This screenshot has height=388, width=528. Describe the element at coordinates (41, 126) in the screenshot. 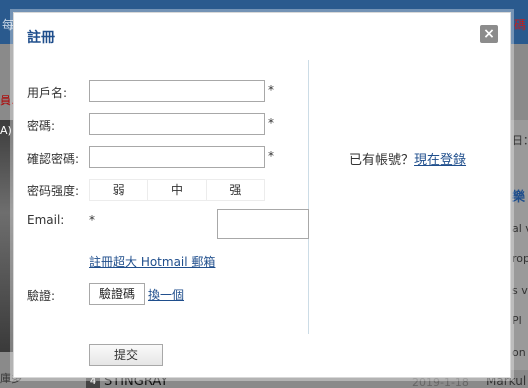

I see `password-label: 密碼:` at that location.